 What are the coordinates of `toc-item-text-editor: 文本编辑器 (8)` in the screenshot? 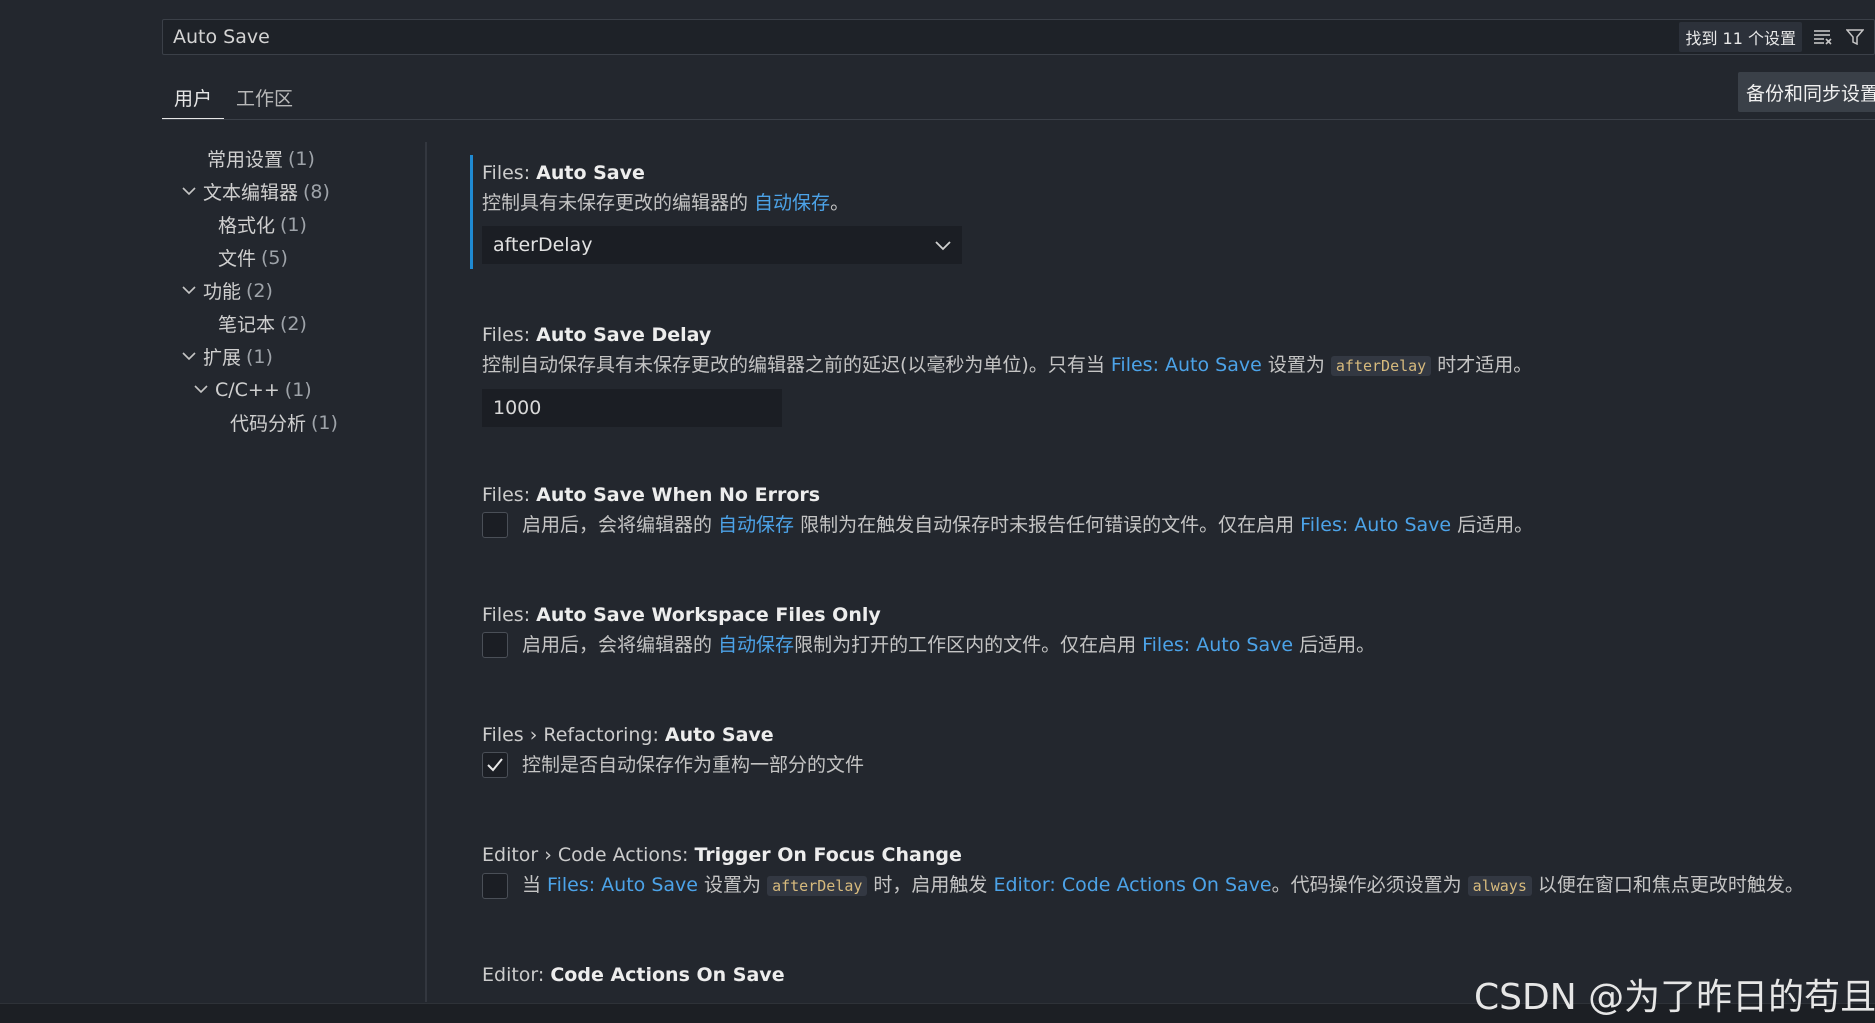 It's located at (292, 191).